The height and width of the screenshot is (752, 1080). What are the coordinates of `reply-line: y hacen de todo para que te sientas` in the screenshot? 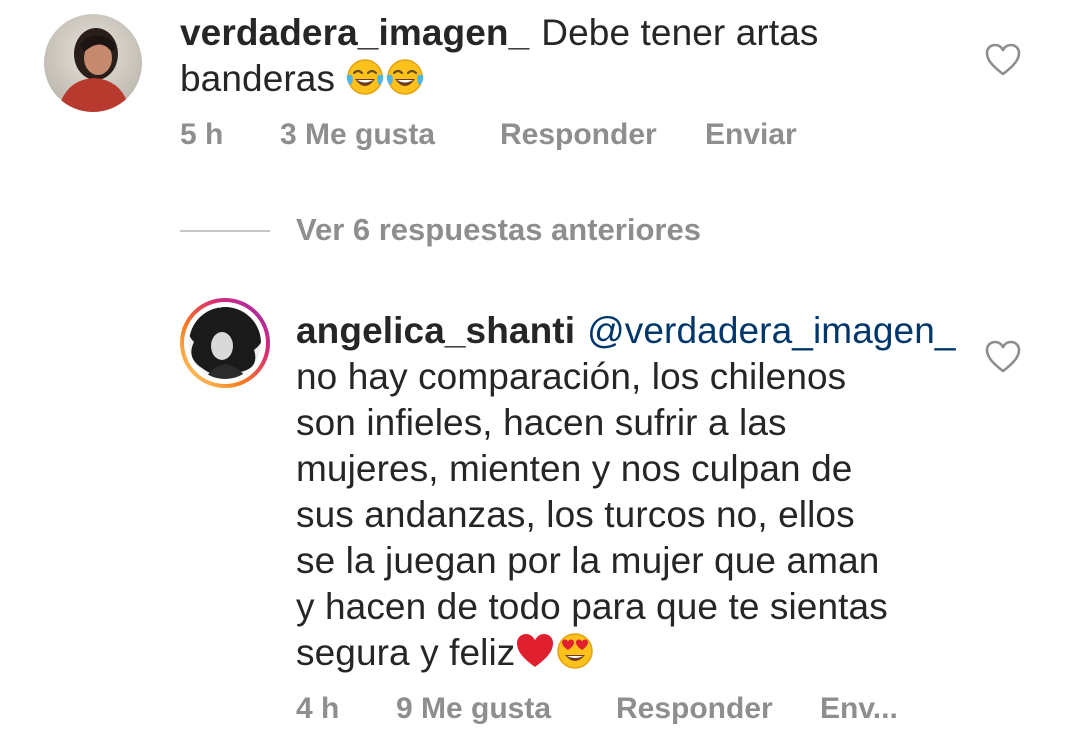 It's located at (592, 606).